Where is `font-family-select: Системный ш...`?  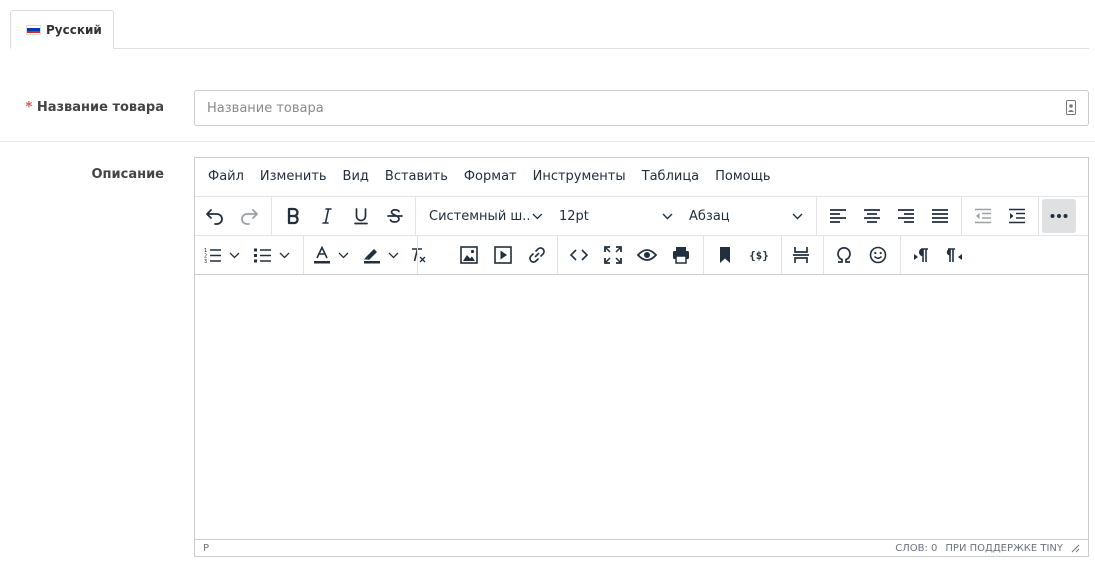
font-family-select: Системный ш... is located at coordinates (485, 216).